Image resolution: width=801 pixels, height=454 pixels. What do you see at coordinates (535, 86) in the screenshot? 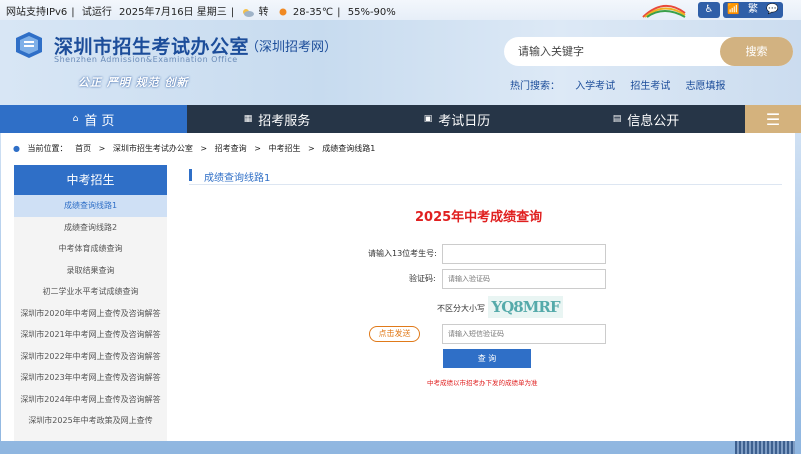
I see `hot-search-label: 热门搜索：` at bounding box center [535, 86].